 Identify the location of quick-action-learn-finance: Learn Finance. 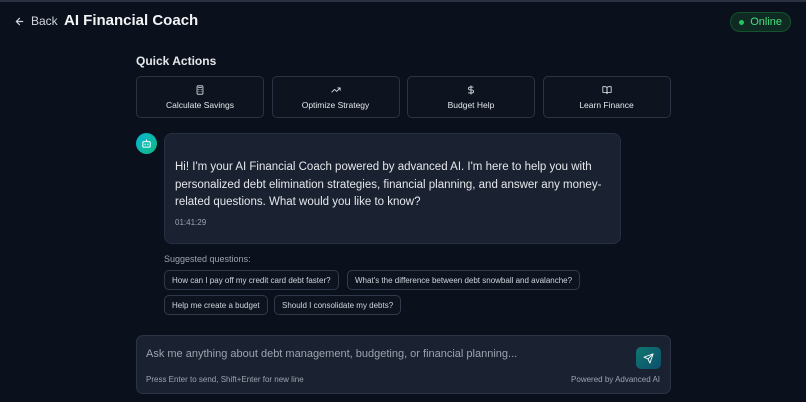
(606, 97).